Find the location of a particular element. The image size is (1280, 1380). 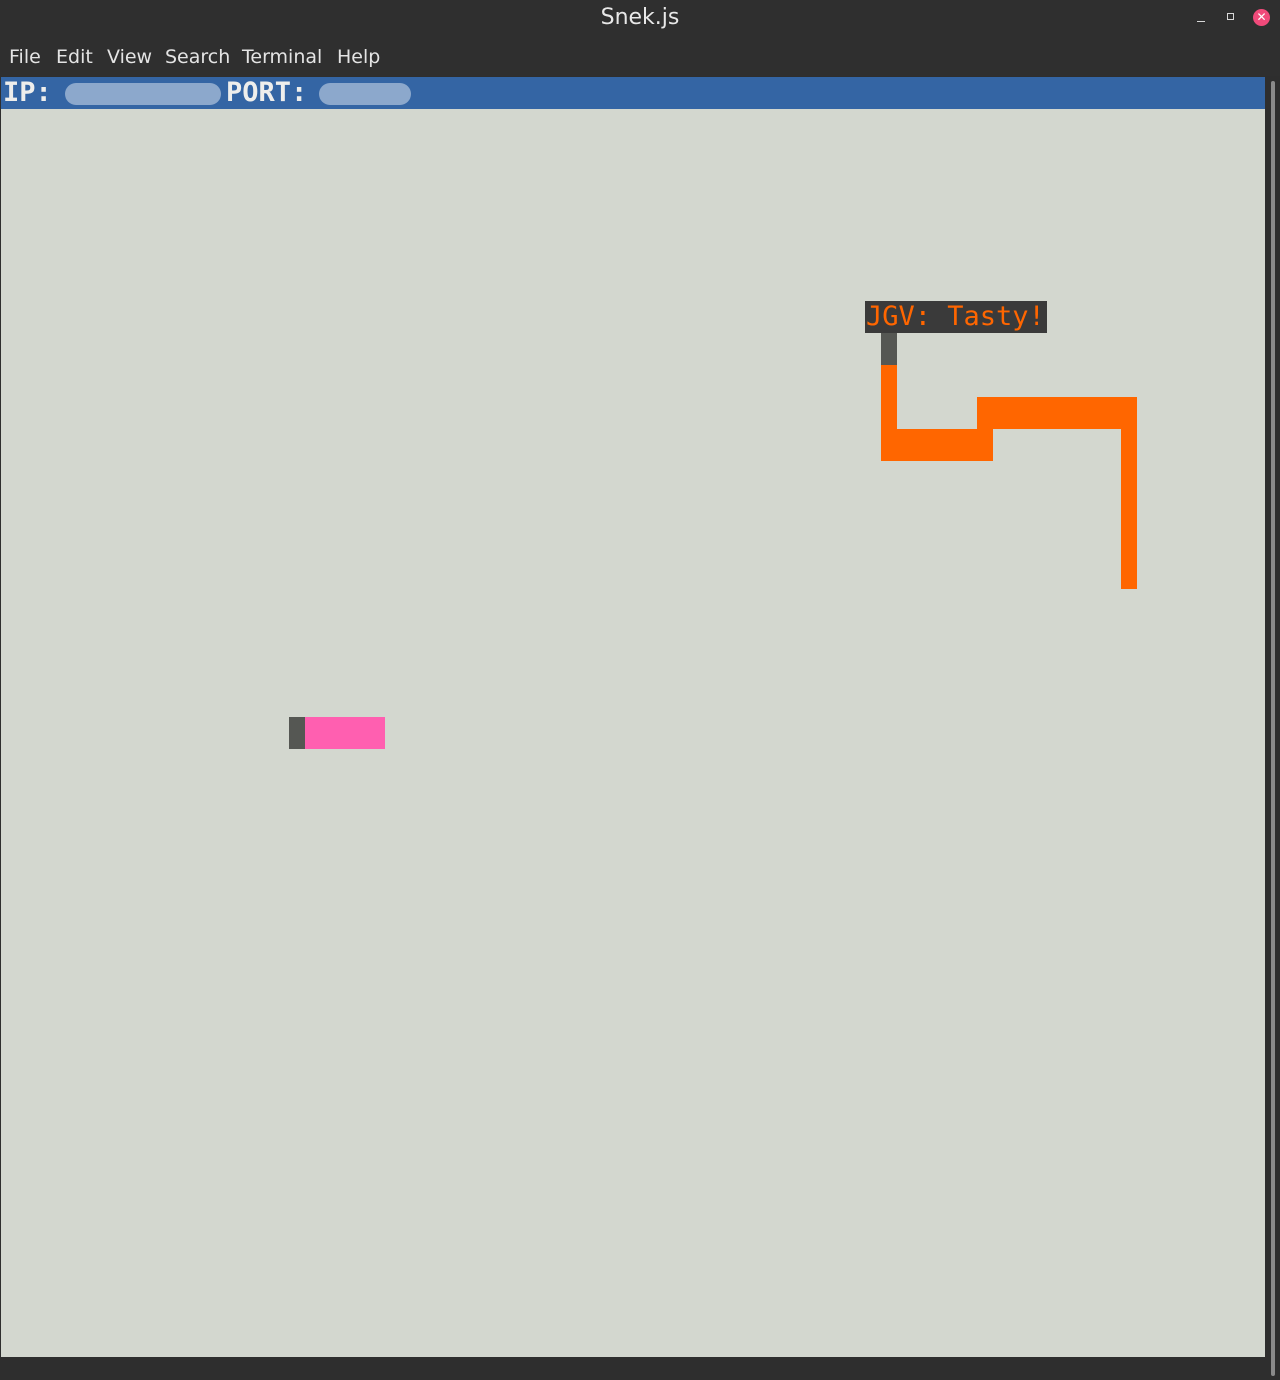

menu-terminal: Terminal is located at coordinates (282, 57).